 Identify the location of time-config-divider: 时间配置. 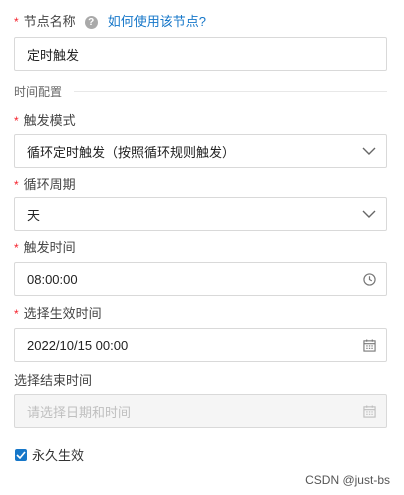
(200, 91).